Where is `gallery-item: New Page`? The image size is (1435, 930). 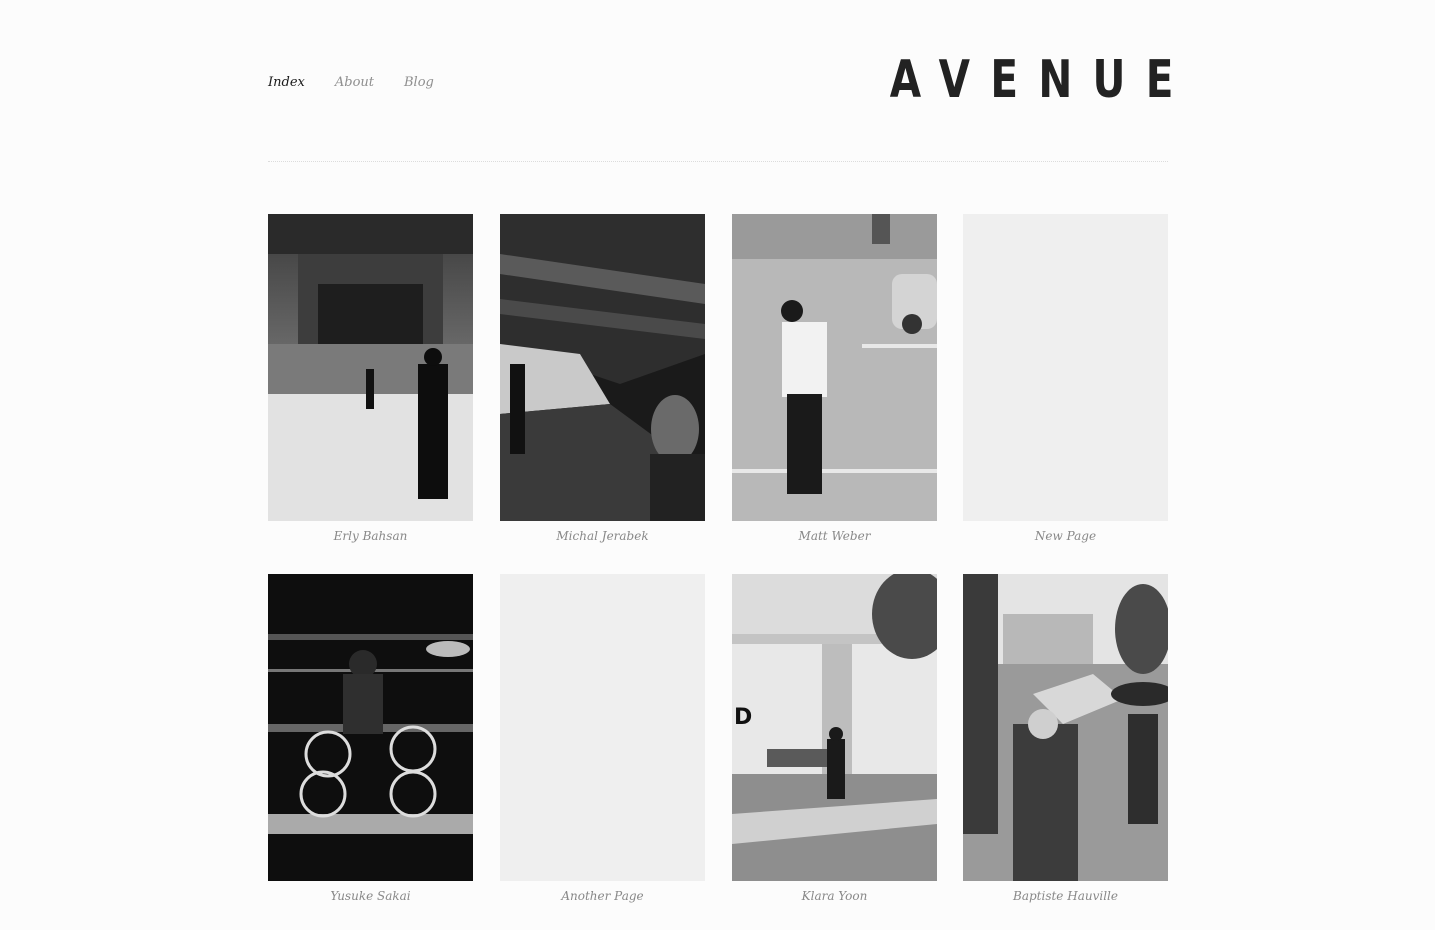
gallery-item: New Page is located at coordinates (1065, 378).